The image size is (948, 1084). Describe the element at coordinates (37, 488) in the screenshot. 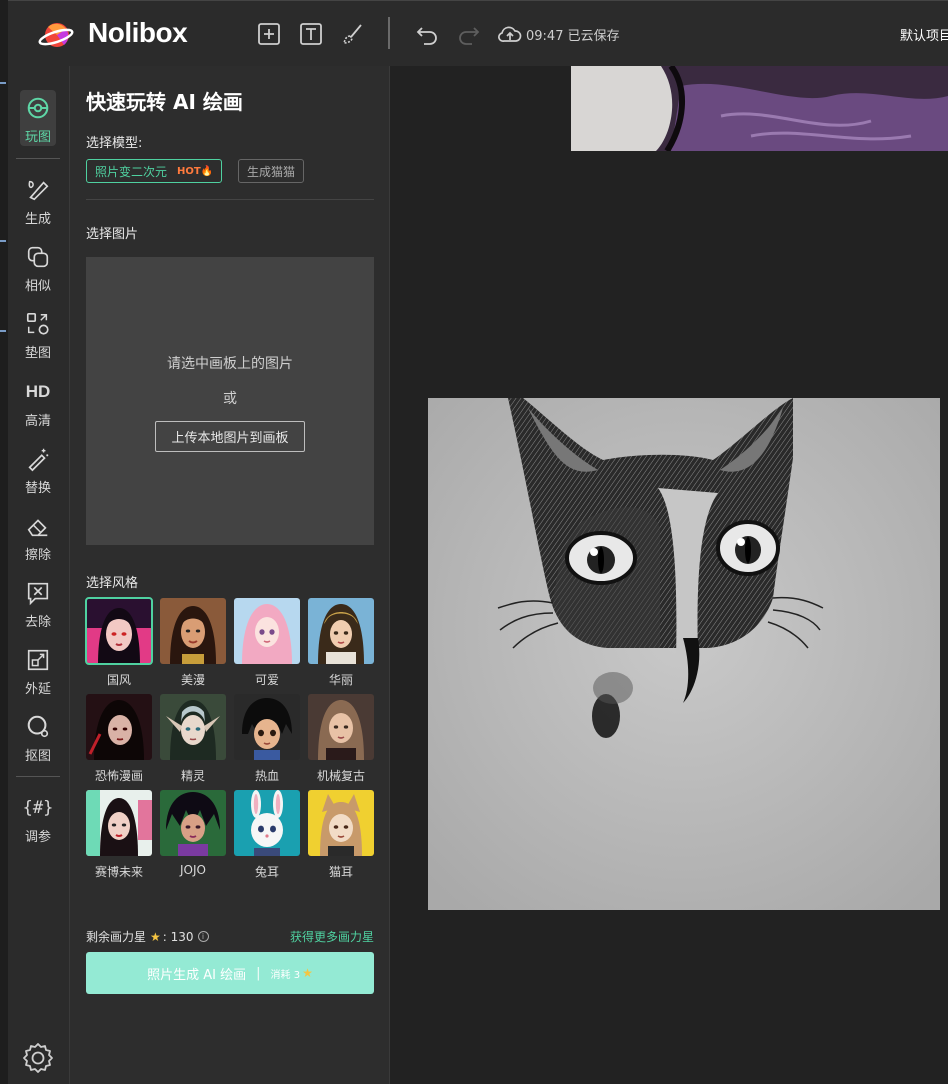

I see `nav-label: 替换` at that location.